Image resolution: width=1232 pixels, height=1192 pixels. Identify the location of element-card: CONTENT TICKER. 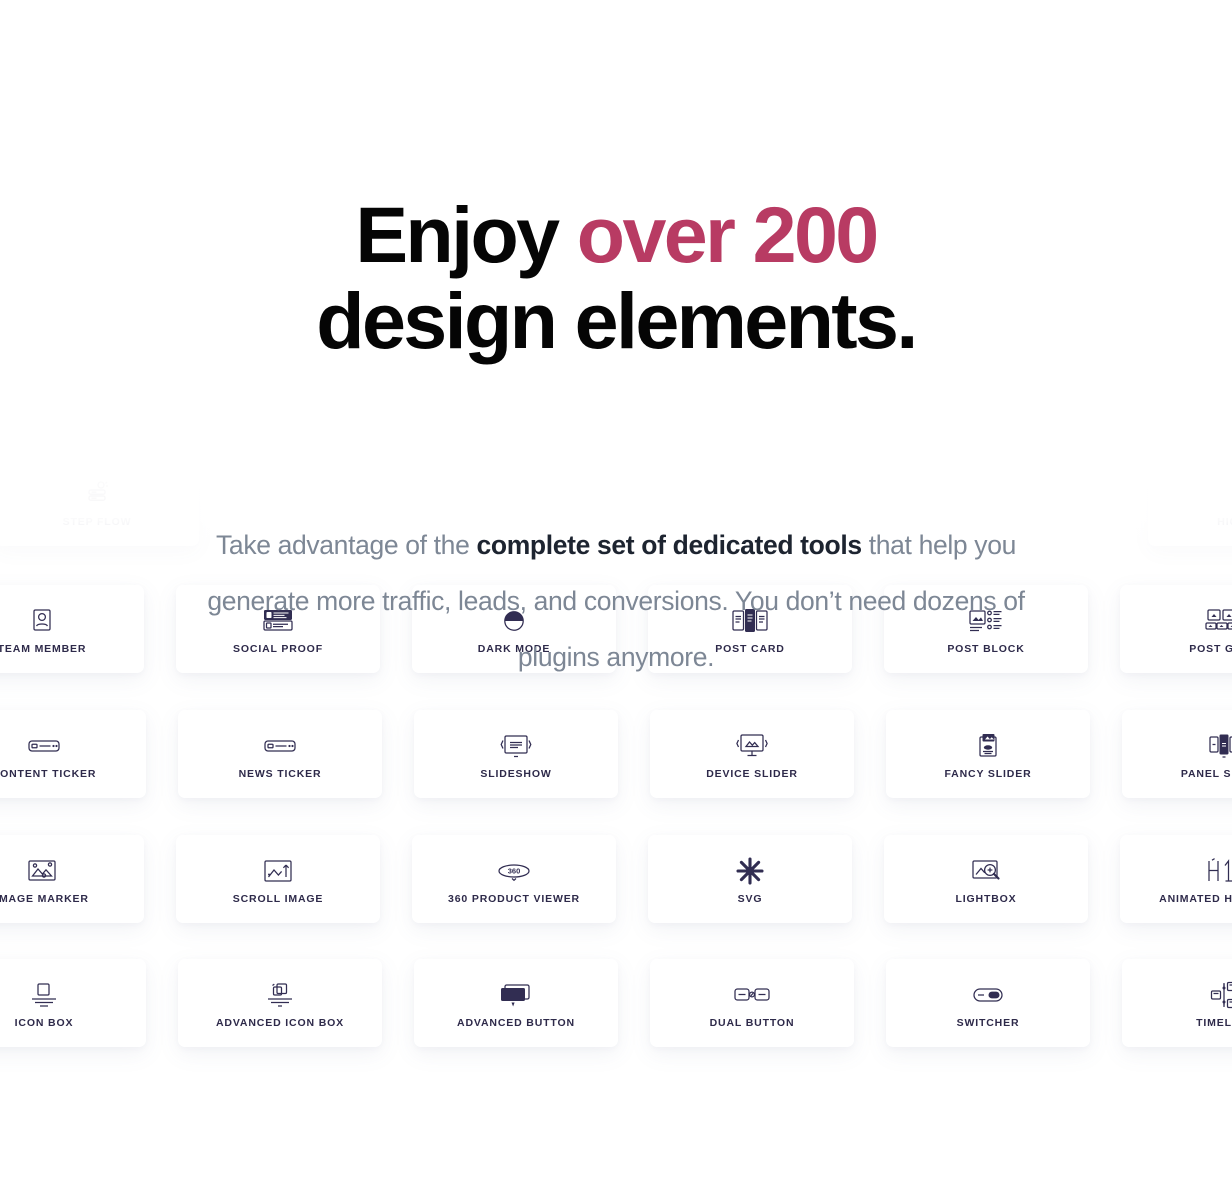
(73, 754).